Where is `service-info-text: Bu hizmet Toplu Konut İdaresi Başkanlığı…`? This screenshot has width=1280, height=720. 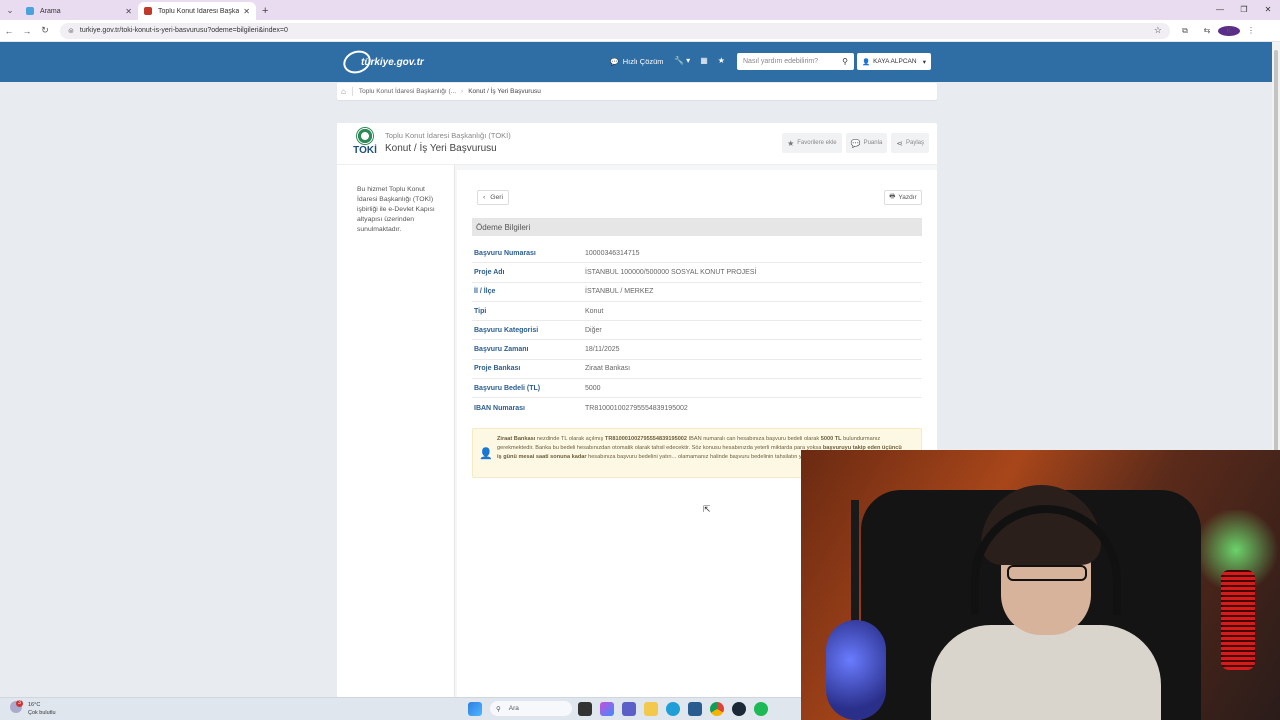
service-info-text: Bu hizmet Toplu Konut İdaresi Başkanlığı… is located at coordinates (396, 209).